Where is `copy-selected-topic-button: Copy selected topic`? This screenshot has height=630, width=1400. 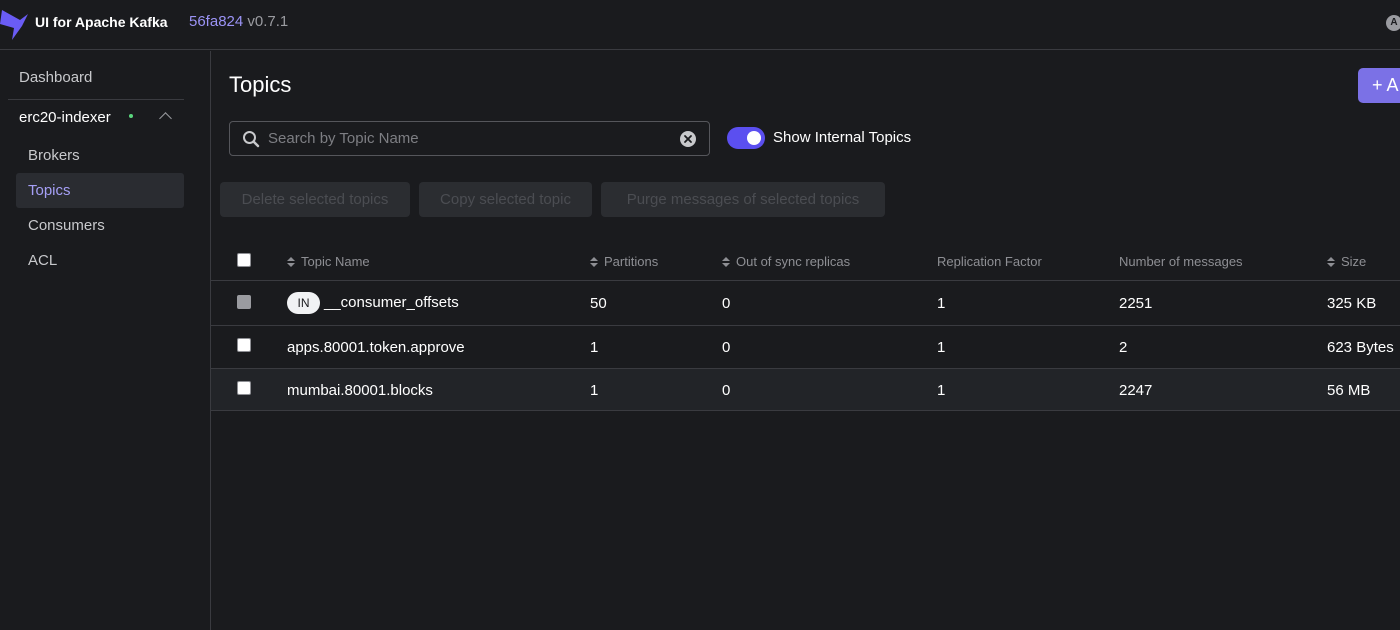
copy-selected-topic-button: Copy selected topic is located at coordinates (505, 199).